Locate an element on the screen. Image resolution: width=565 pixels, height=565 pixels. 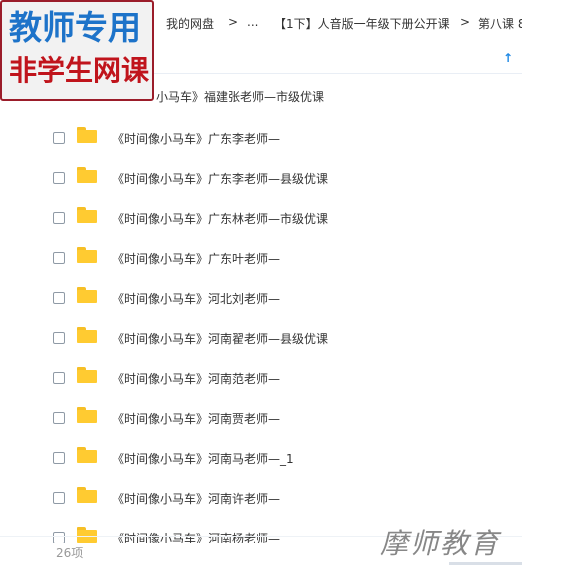
teacher-only-badge: 教师专用 非学生网课 is located at coordinates (77, 50).